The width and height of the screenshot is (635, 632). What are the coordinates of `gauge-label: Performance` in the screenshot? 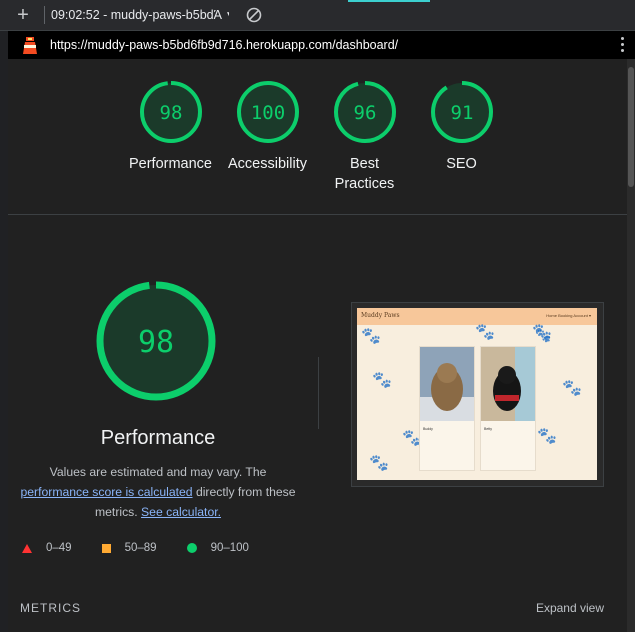 It's located at (170, 164).